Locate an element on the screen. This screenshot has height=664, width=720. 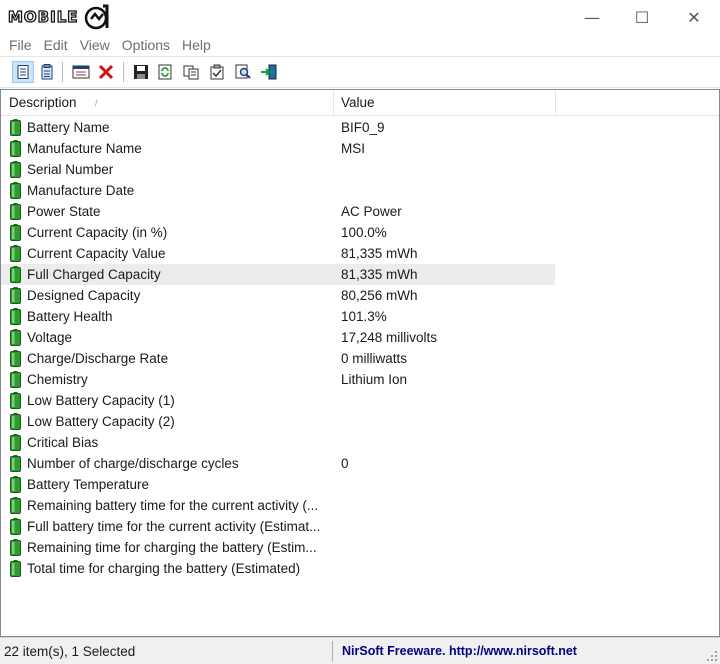
table-row: Designed Capacity 80,256 mWh is located at coordinates (360, 295).